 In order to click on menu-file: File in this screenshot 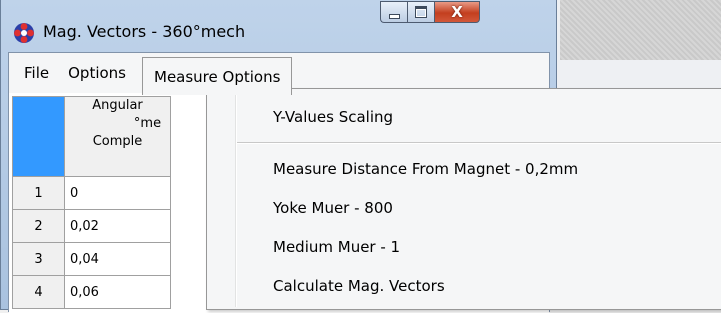, I will do `click(38, 73)`.